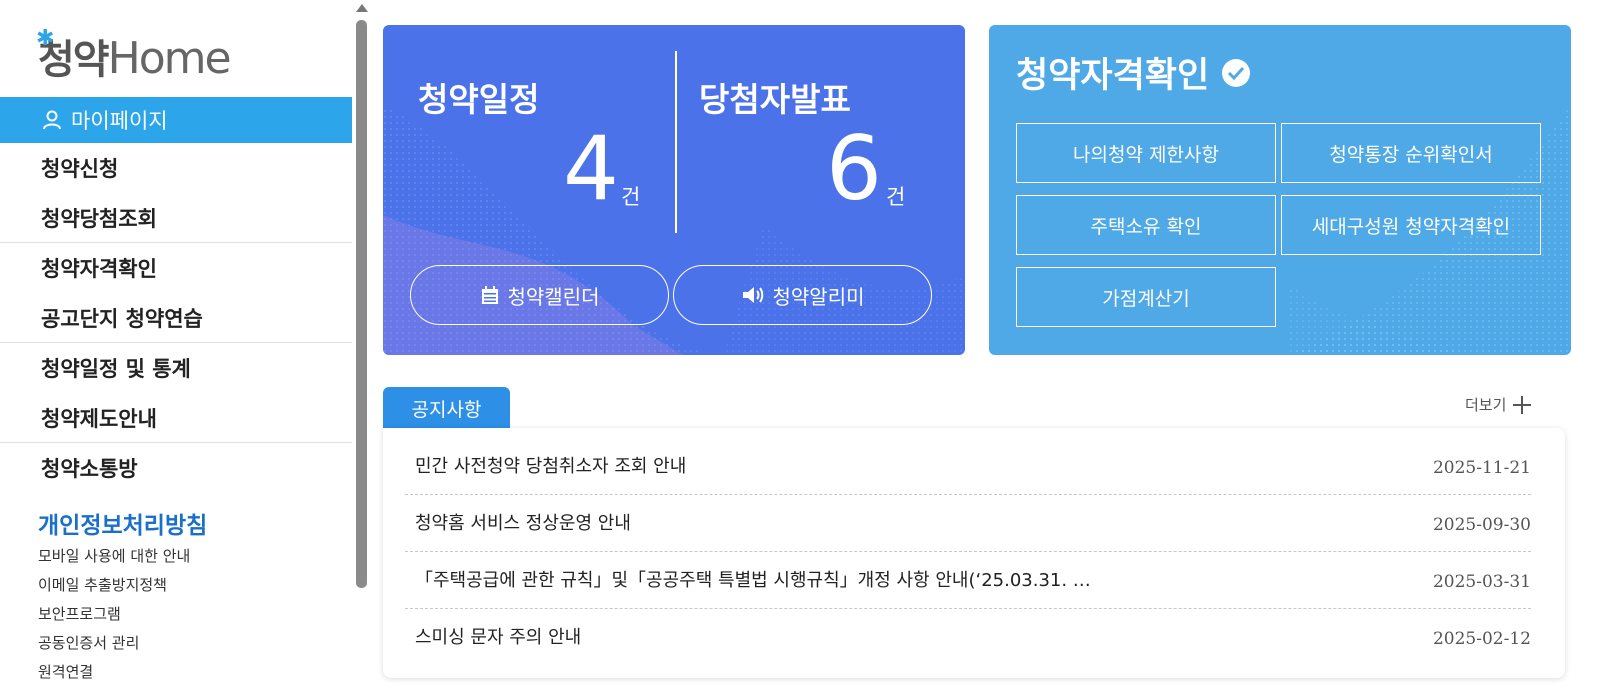  What do you see at coordinates (114, 676) in the screenshot?
I see `sub-link-remote: 원격연결` at bounding box center [114, 676].